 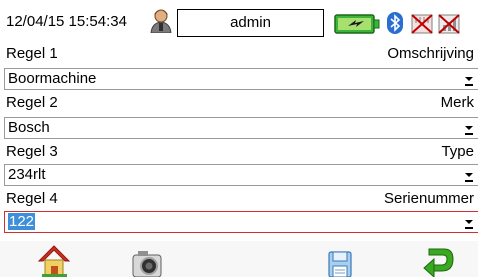 What do you see at coordinates (241, 175) in the screenshot?
I see `rule-3-select: 234rlt` at bounding box center [241, 175].